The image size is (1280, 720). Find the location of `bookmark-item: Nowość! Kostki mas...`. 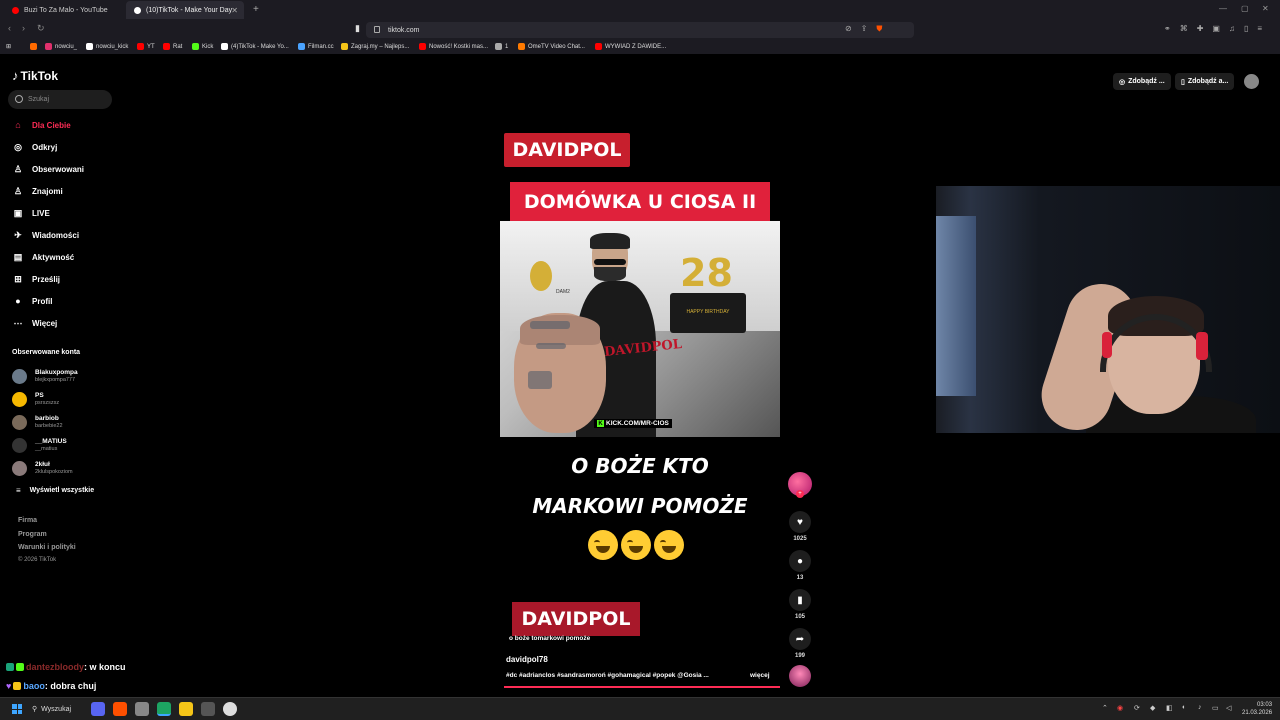

bookmark-item: Nowość! Kostki mas... is located at coordinates (453, 46).